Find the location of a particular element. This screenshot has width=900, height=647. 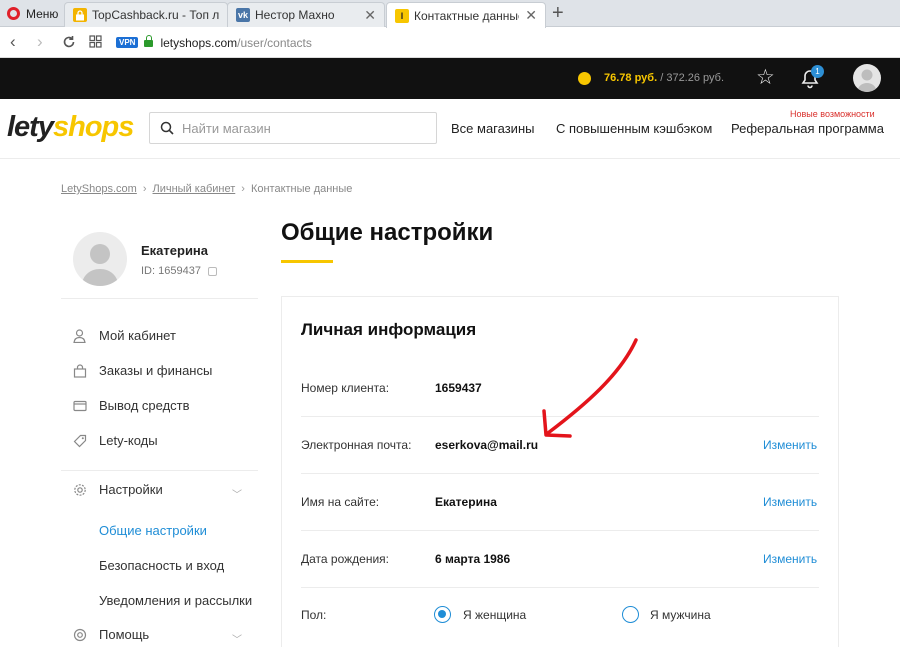

balance-display: 76.78 руб. / 372.26 руб. is located at coordinates (664, 78).